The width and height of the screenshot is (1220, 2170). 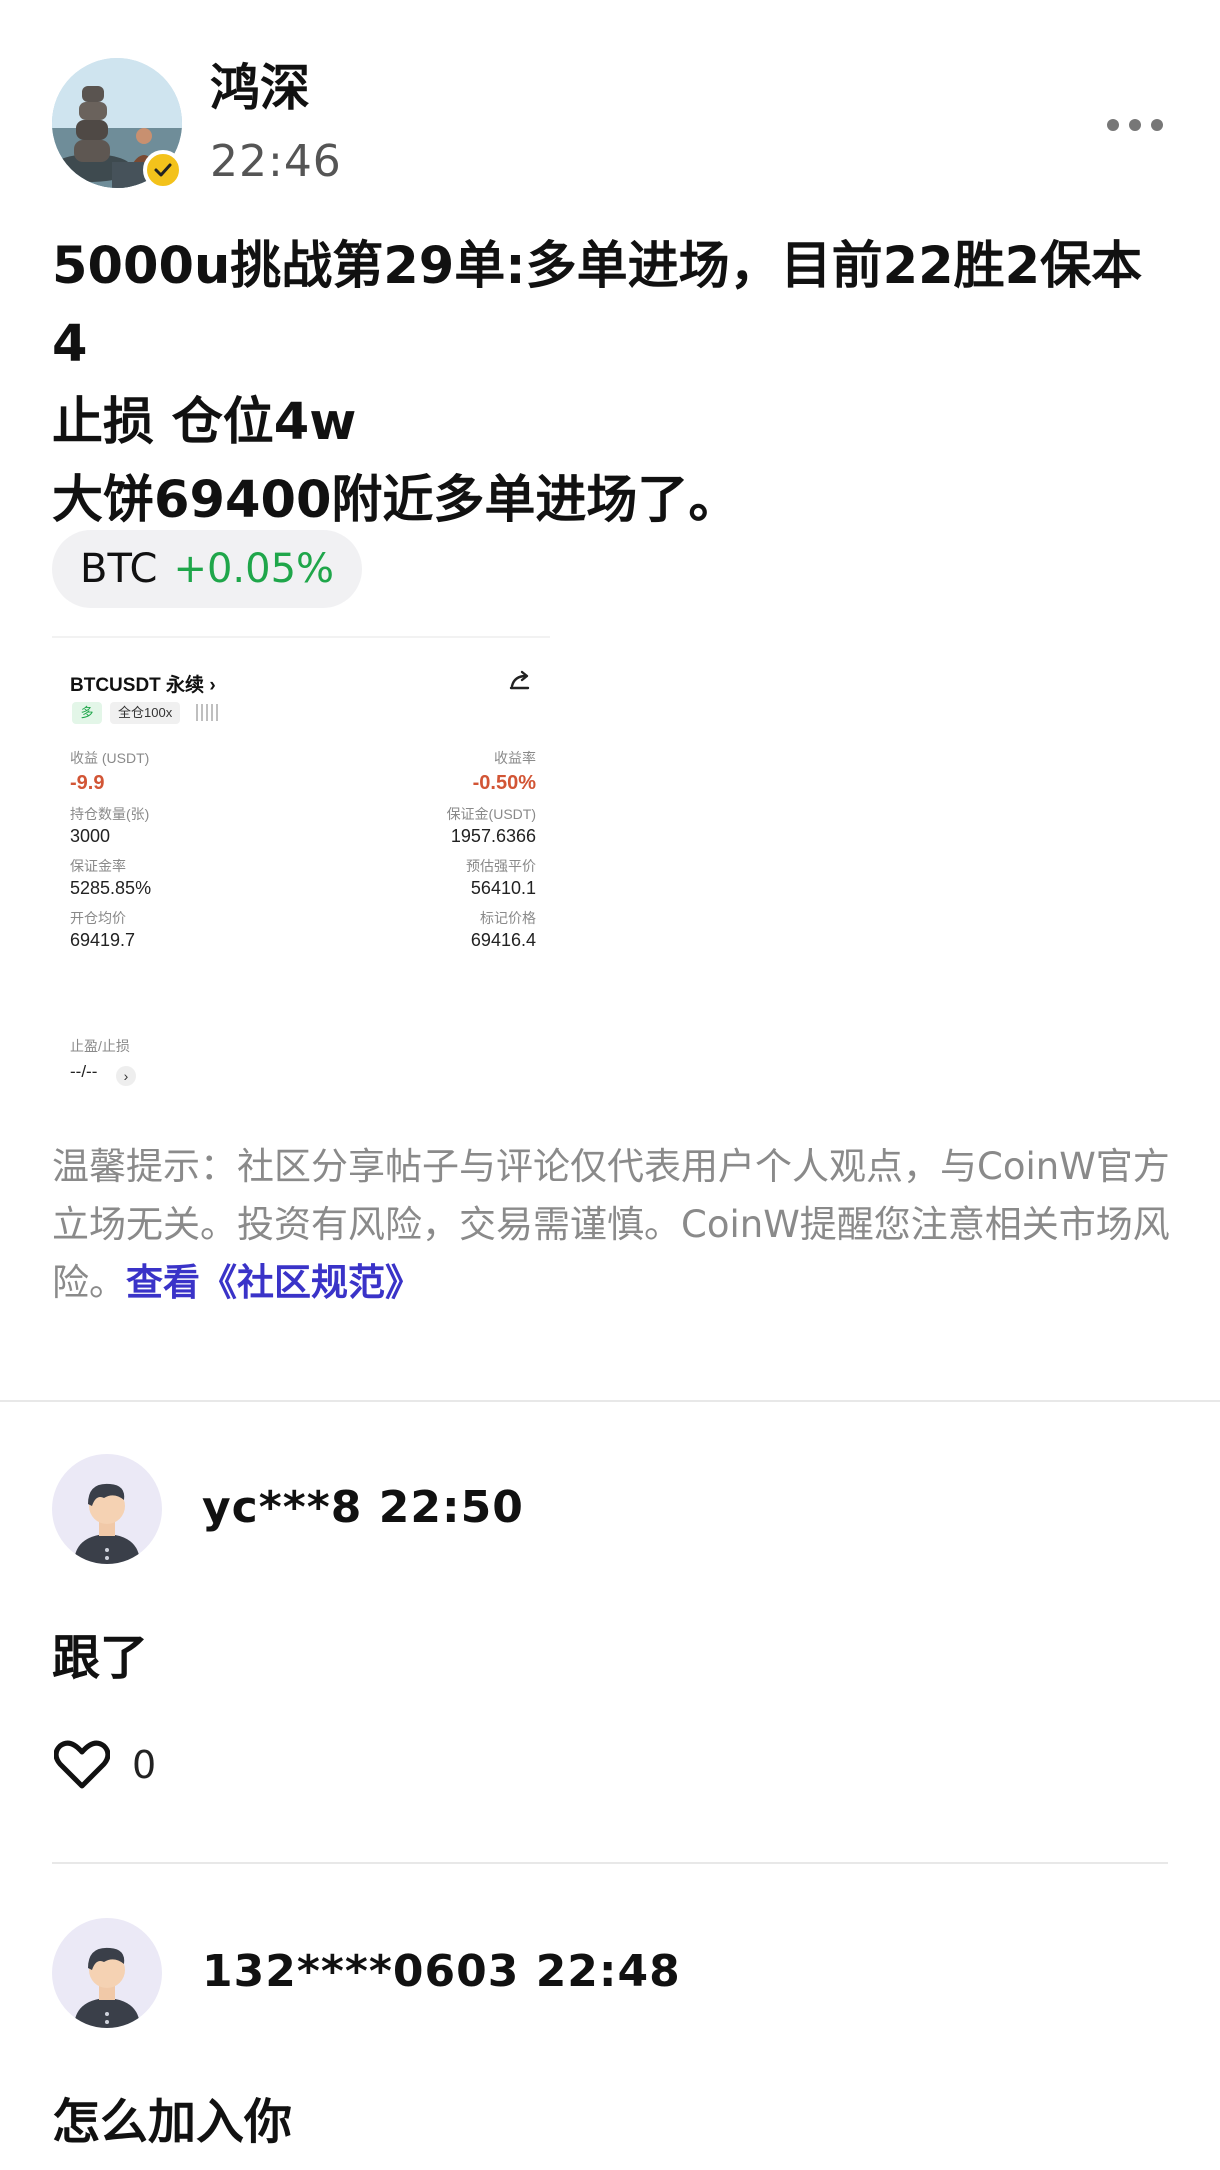 I want to click on more-options-icon, so click(x=1135, y=125).